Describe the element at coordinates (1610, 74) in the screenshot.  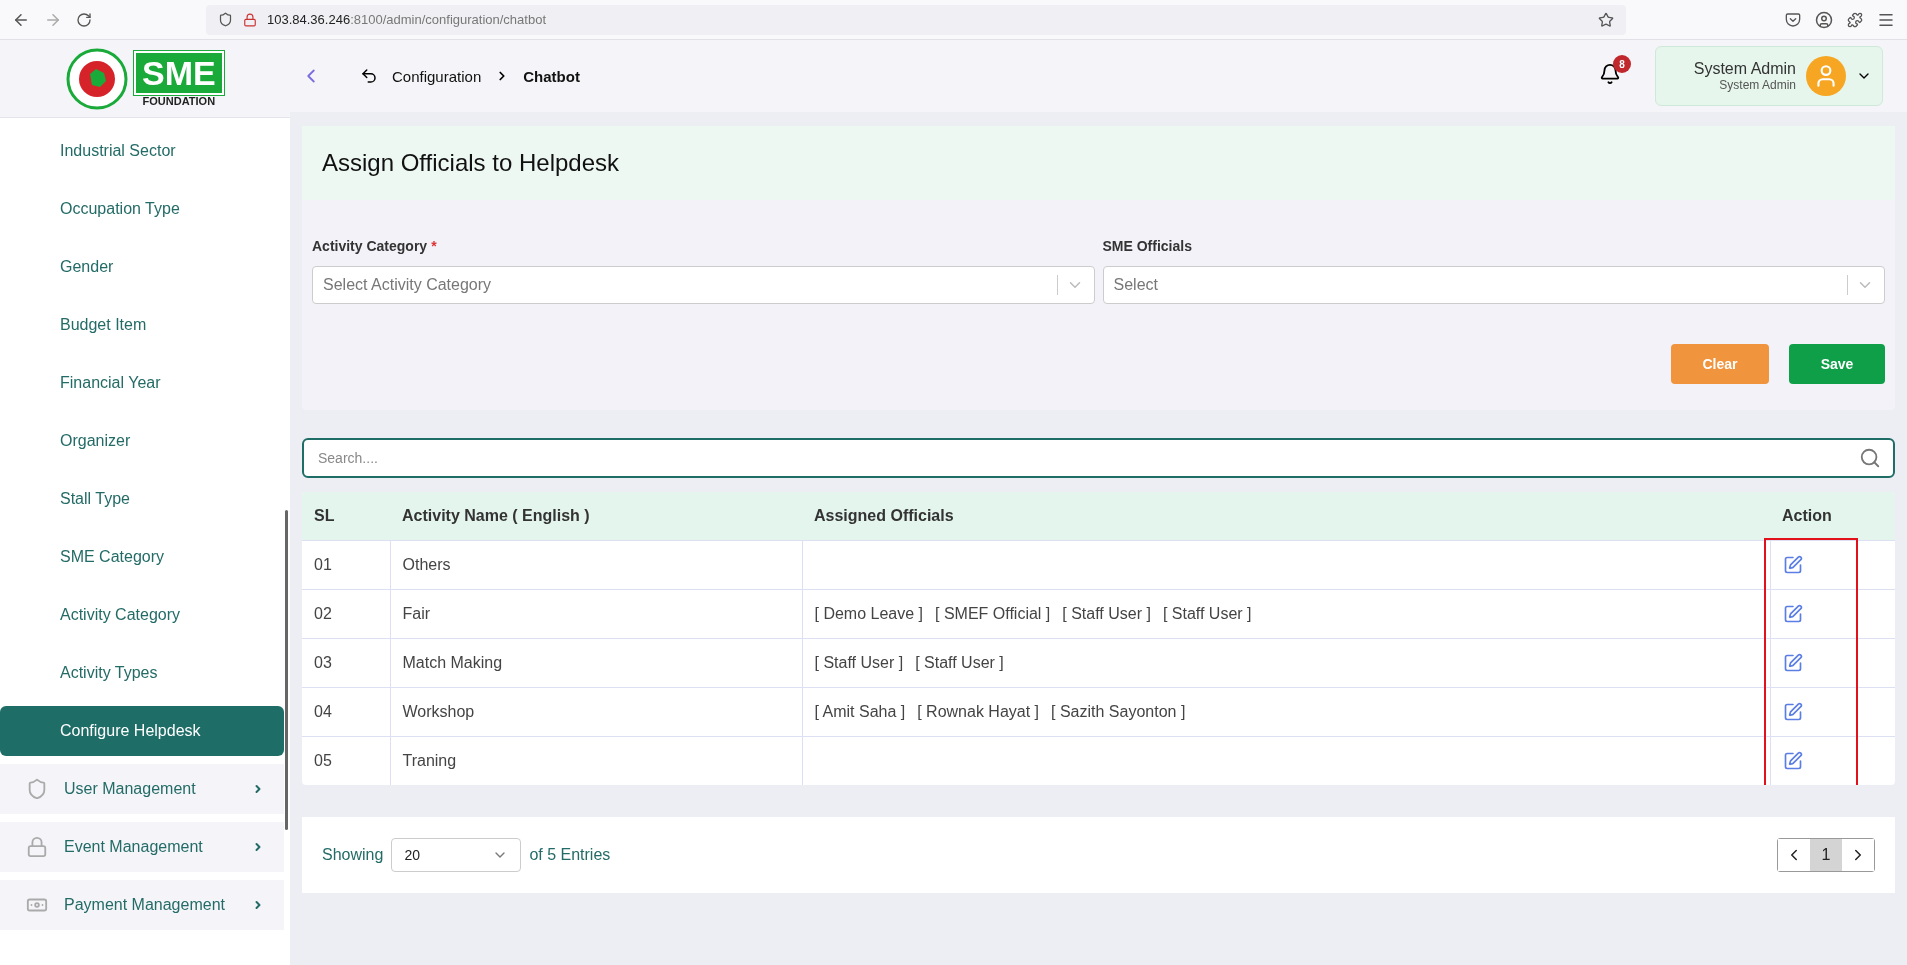
I see `bell-icon` at that location.